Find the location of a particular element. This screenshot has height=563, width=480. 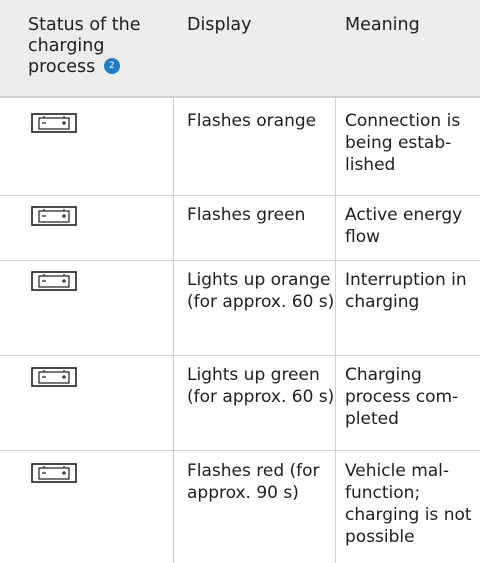

row-display: Flashes green is located at coordinates (246, 215).